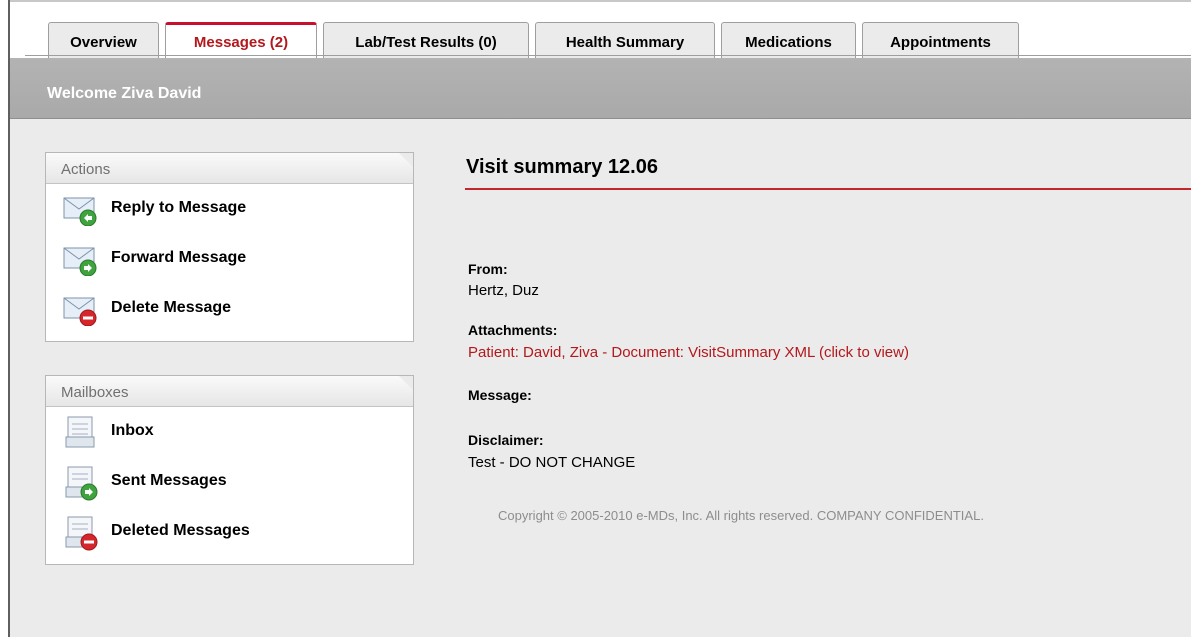 The width and height of the screenshot is (1191, 637). What do you see at coordinates (506, 440) in the screenshot?
I see `disclaimer-label: Disclaimer:` at bounding box center [506, 440].